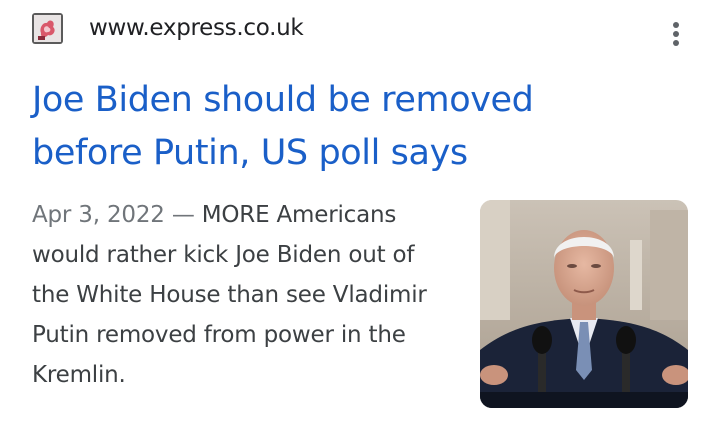 This screenshot has width=719, height=424. I want to click on express-favicon-icon, so click(47, 28).